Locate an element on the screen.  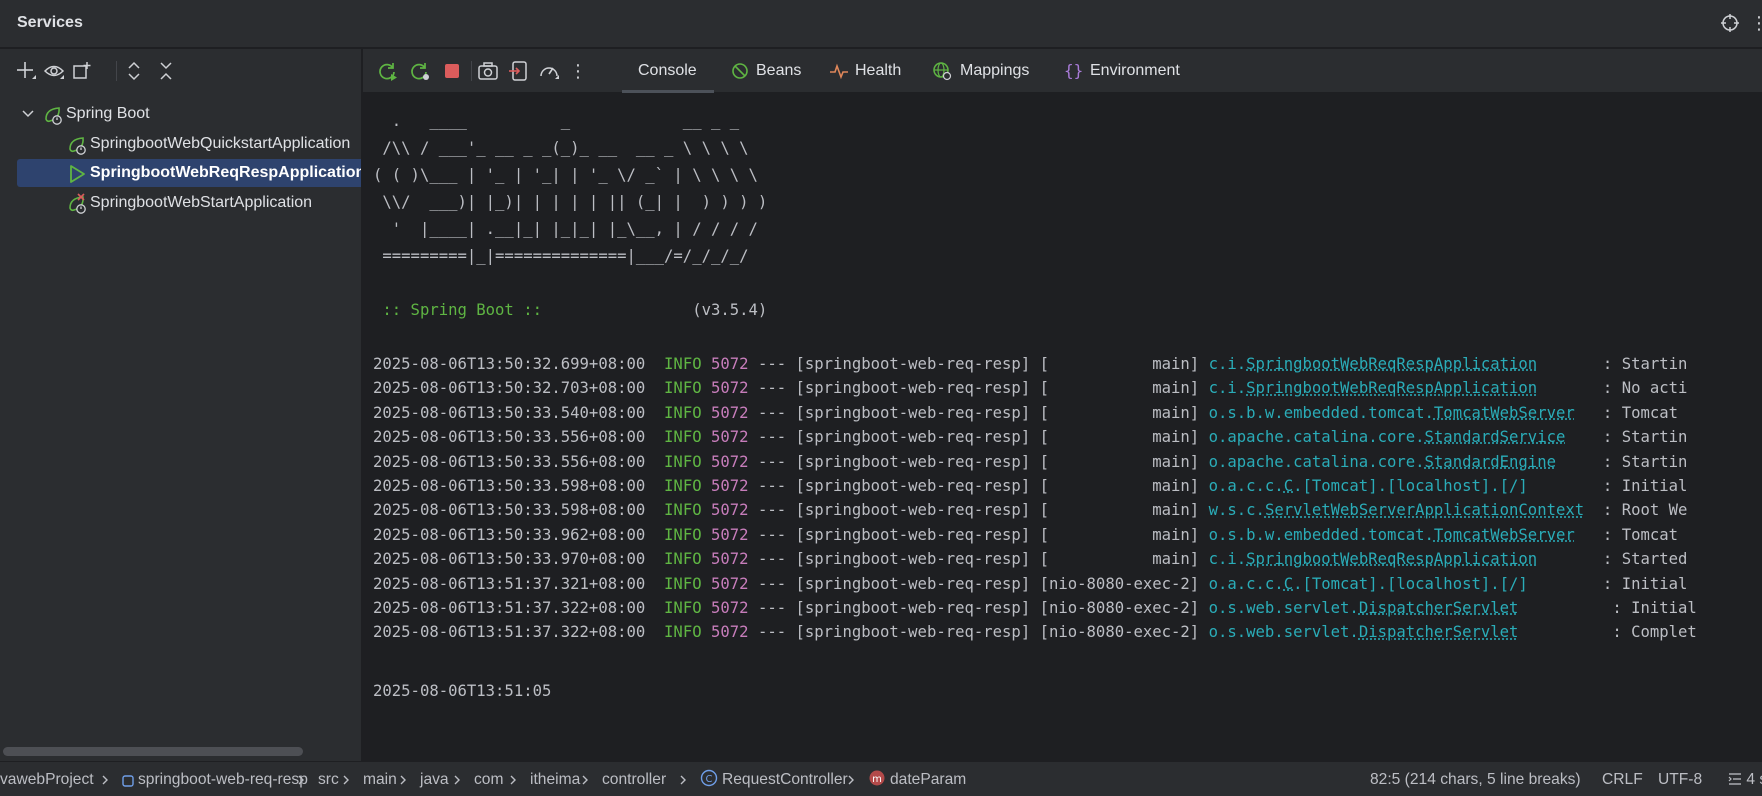
log-ts: 2025-08-06T13:50:33.598+08:00 is located at coordinates (509, 510).